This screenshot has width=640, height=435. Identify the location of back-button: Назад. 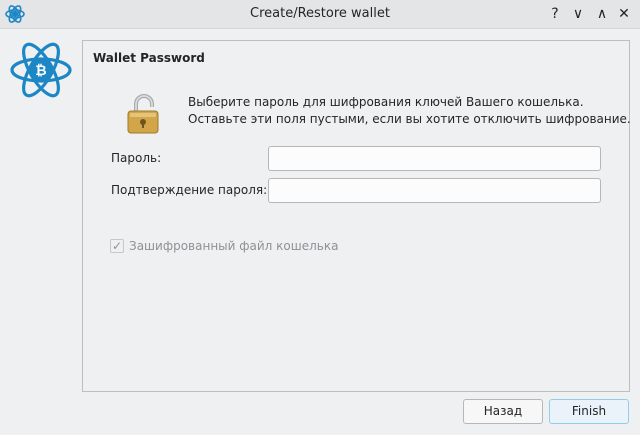
(503, 411).